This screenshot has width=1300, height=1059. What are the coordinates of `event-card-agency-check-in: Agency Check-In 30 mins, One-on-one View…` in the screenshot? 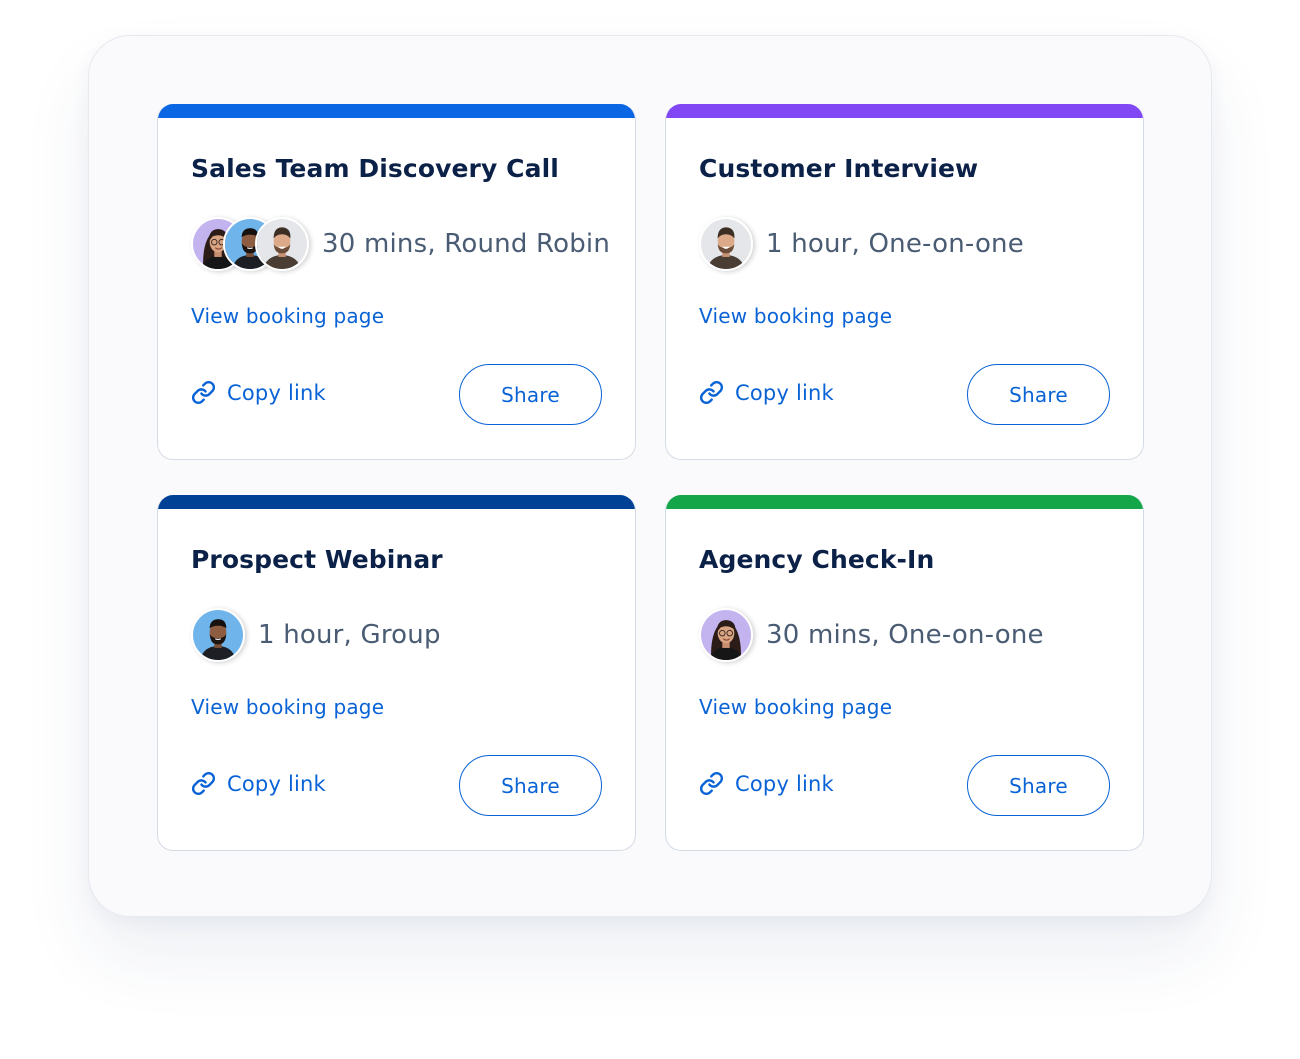 It's located at (904, 673).